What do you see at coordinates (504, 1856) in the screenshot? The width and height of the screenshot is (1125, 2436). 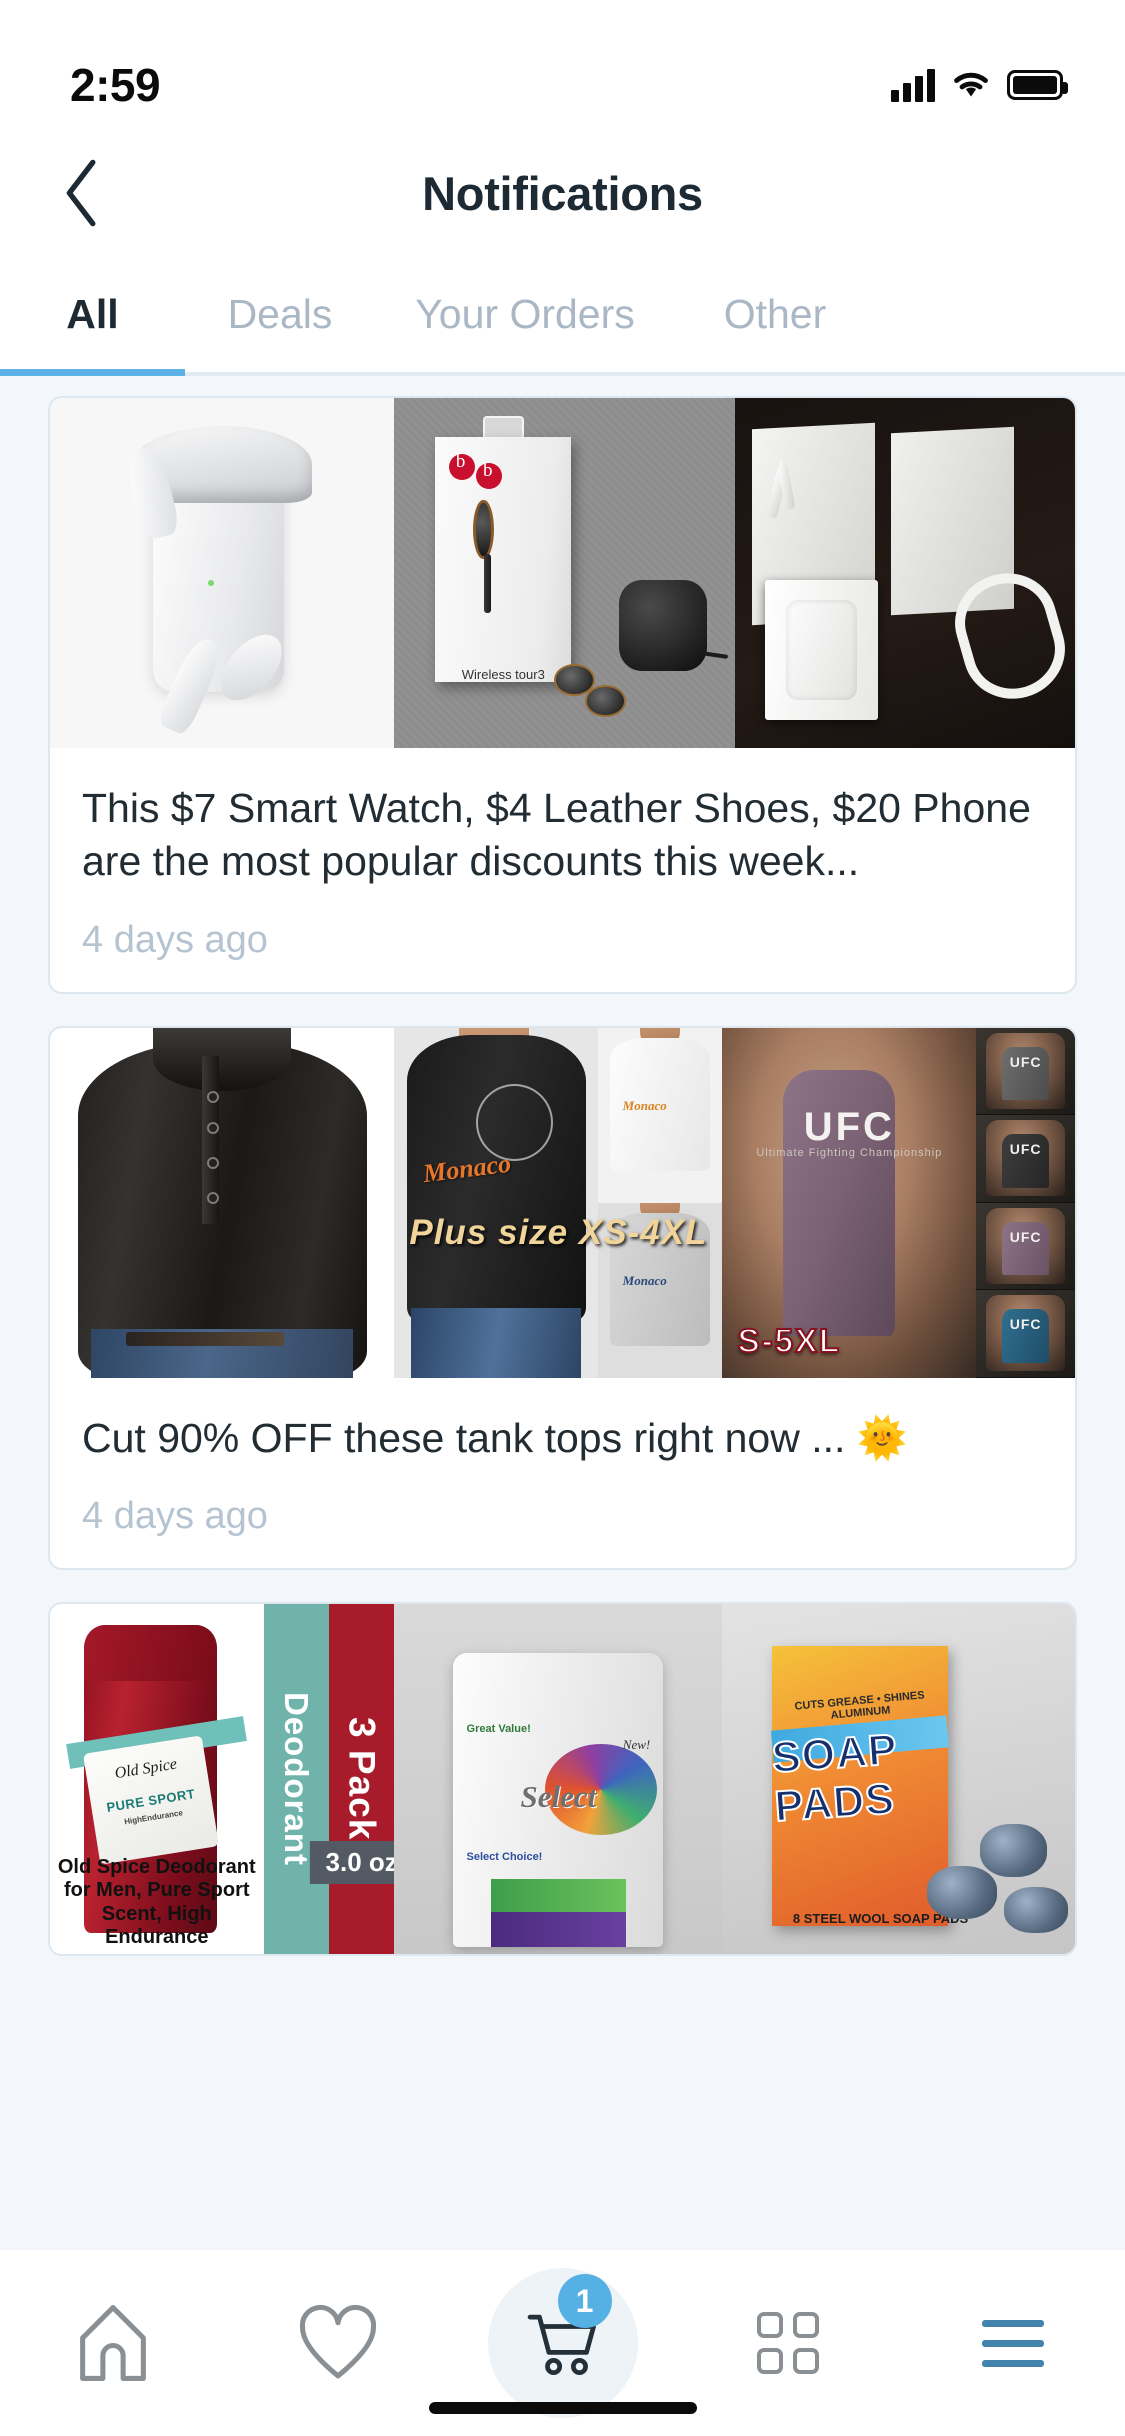 I see `select-choice-tag: Select Choice!` at bounding box center [504, 1856].